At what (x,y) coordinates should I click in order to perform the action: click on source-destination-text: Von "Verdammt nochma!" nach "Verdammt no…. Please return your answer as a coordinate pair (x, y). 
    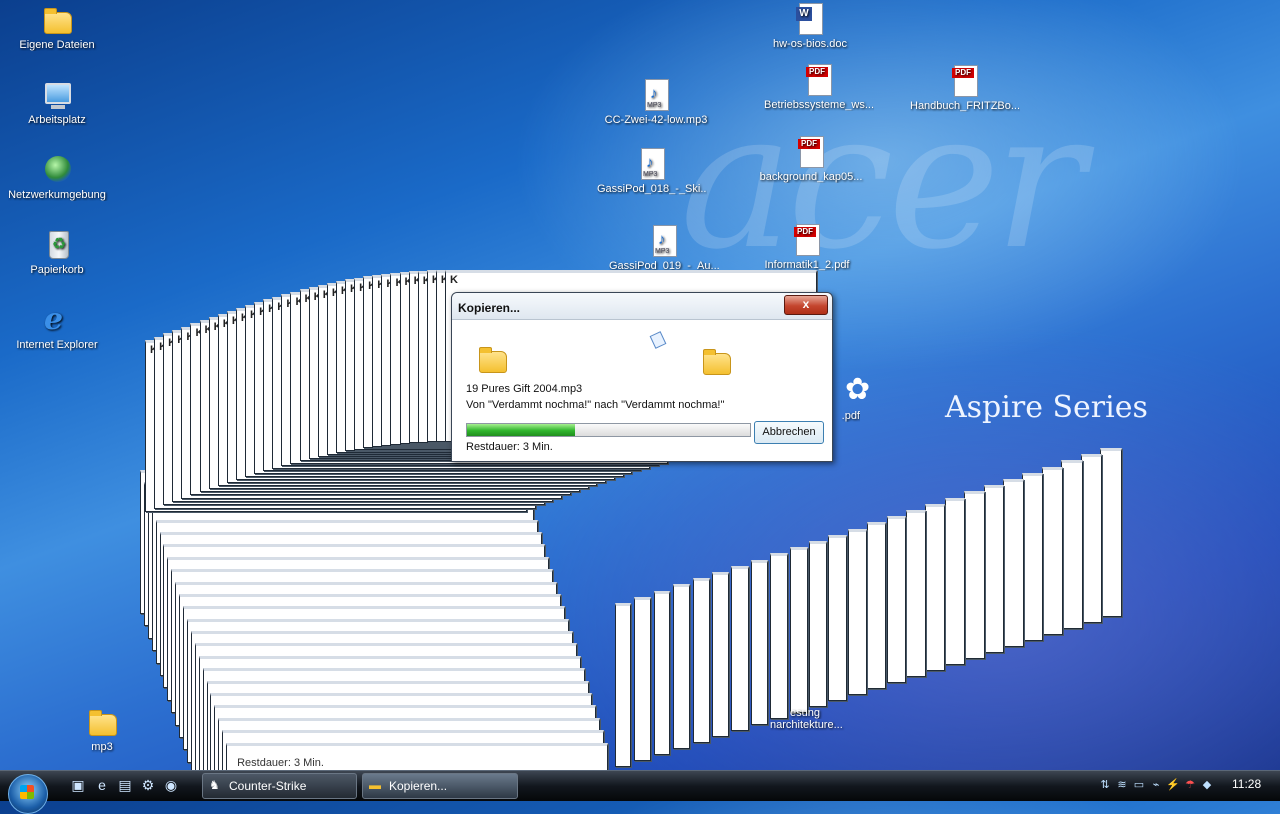
    Looking at the image, I should click on (595, 405).